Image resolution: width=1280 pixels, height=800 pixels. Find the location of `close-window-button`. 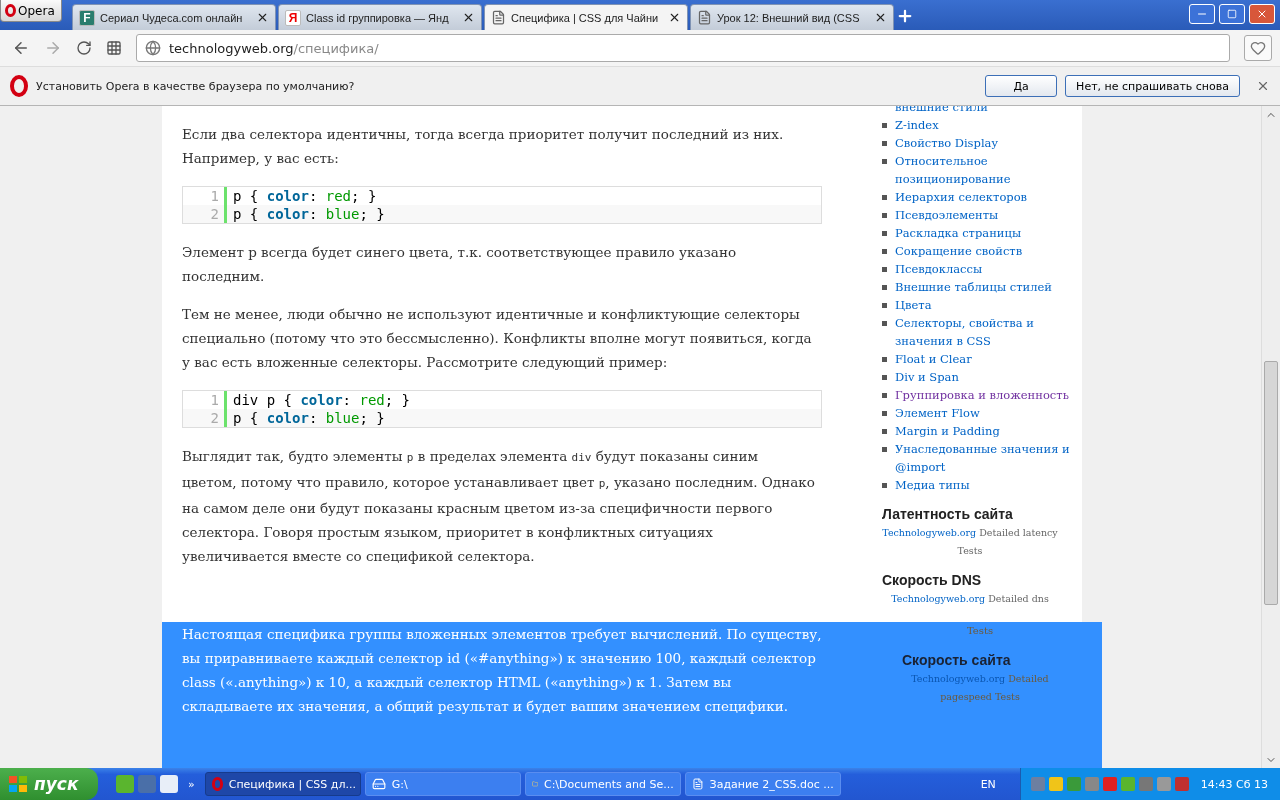

close-window-button is located at coordinates (1262, 14).